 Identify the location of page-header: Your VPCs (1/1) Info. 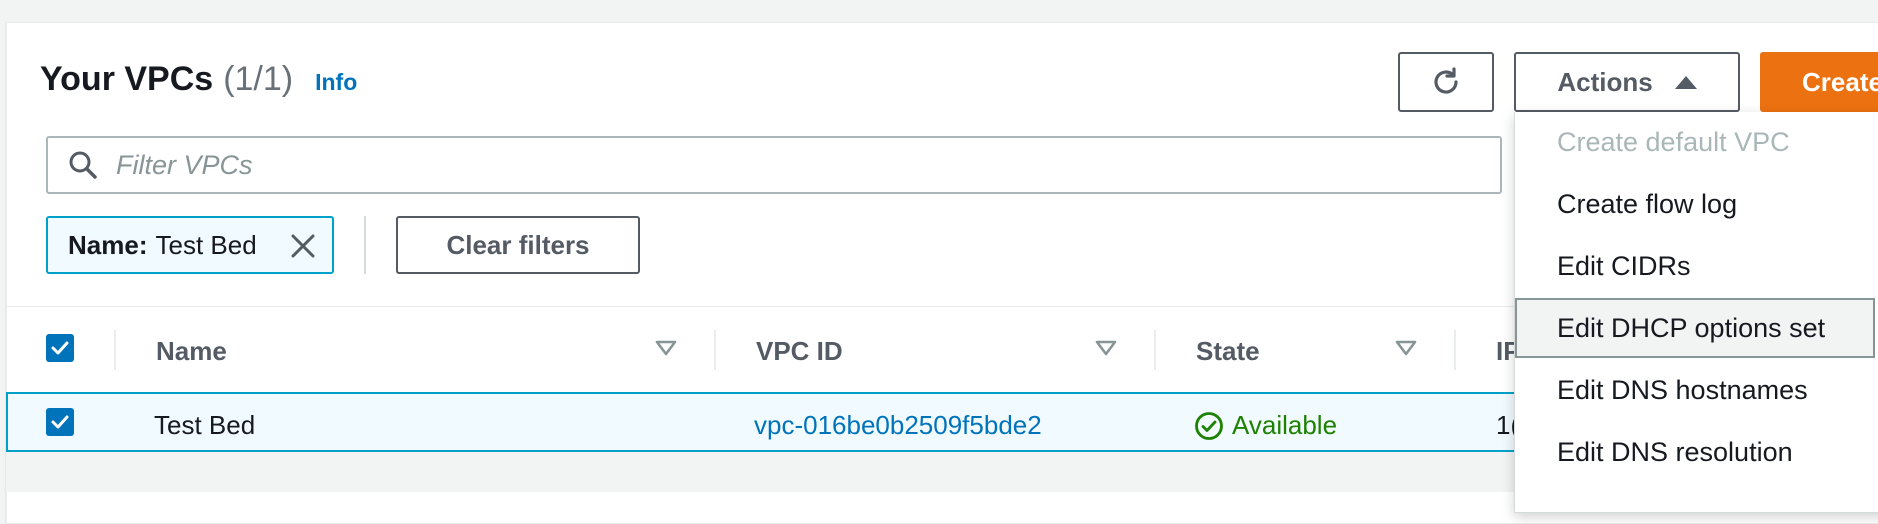
(198, 79).